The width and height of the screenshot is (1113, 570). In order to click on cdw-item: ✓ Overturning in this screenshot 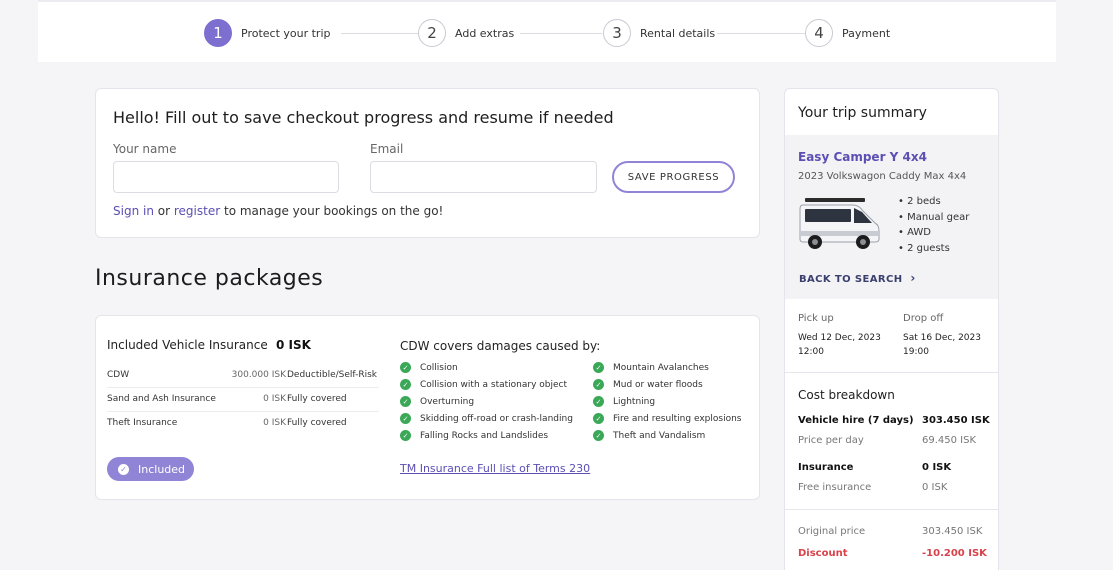, I will do `click(437, 401)`.